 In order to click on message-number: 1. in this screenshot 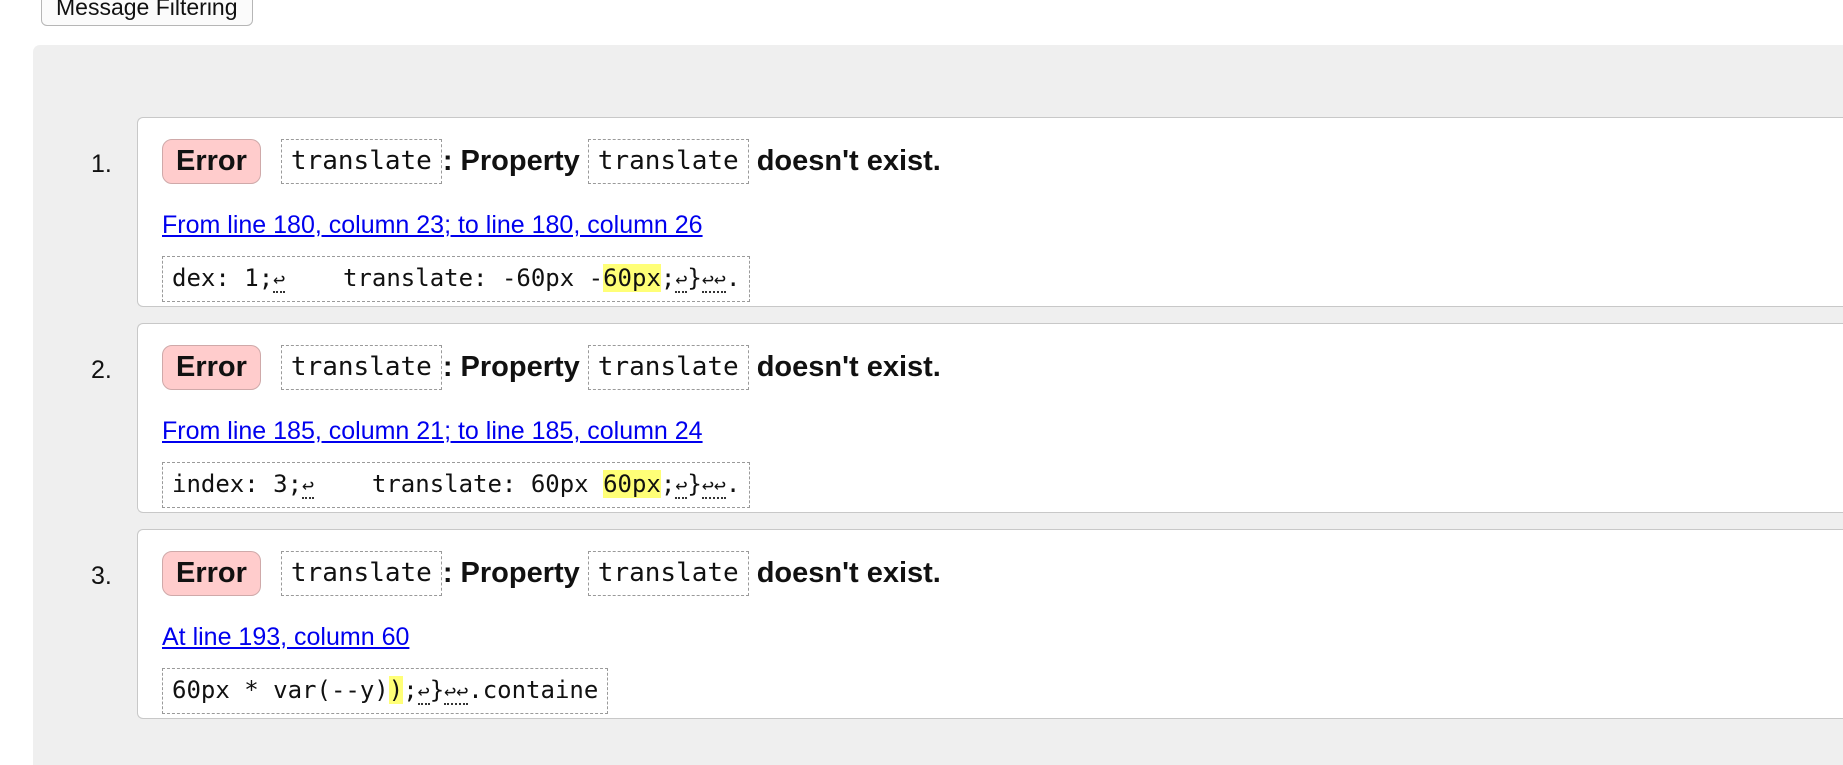, I will do `click(101, 164)`.